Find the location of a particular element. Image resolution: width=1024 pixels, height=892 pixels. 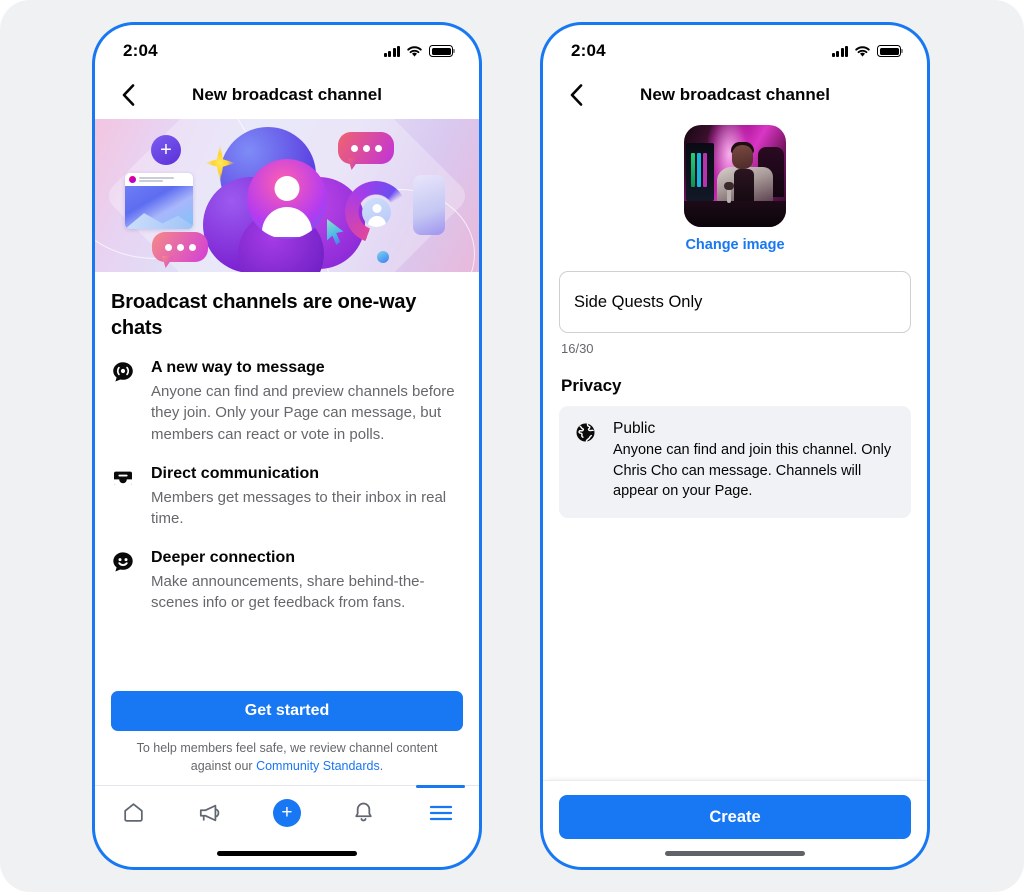

create-button: Create is located at coordinates (735, 817).